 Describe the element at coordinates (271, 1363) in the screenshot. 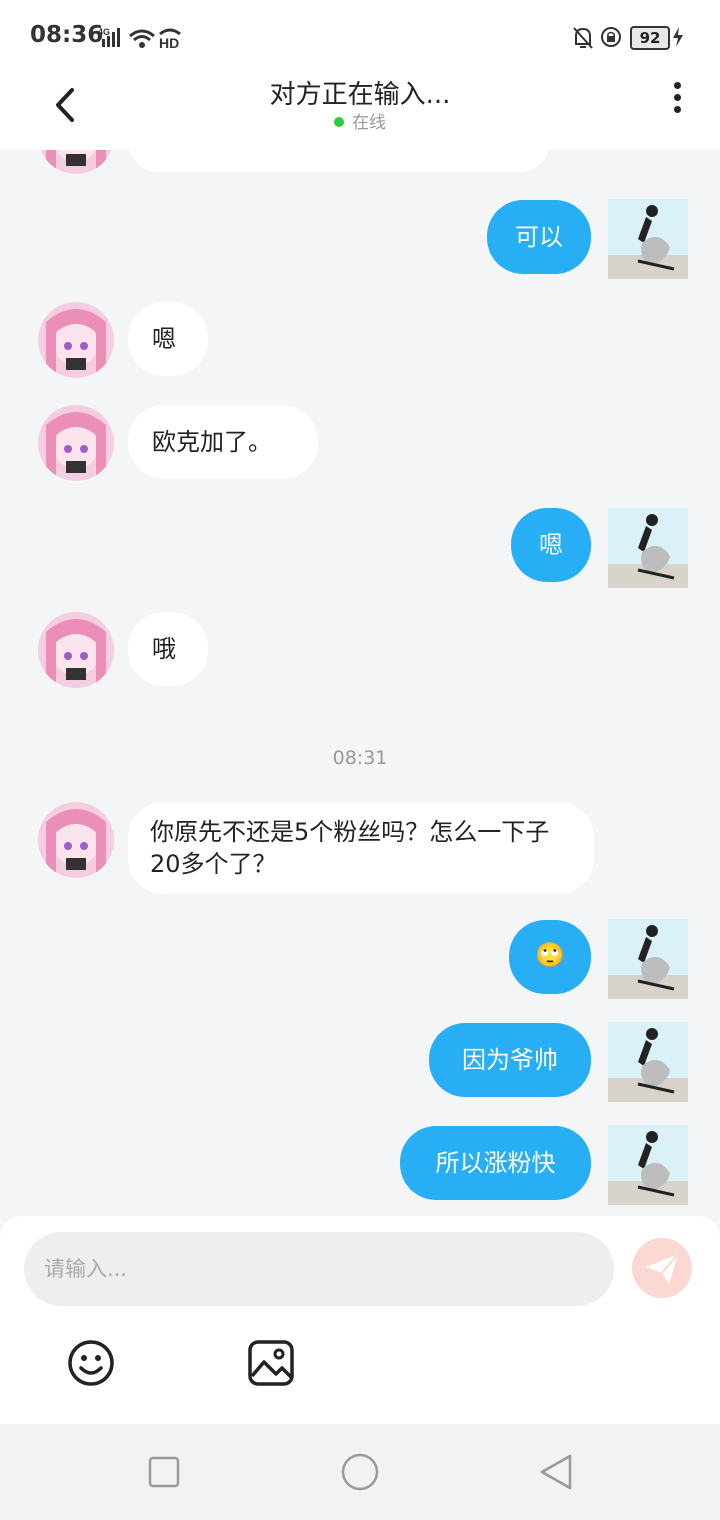

I see `image-button` at that location.